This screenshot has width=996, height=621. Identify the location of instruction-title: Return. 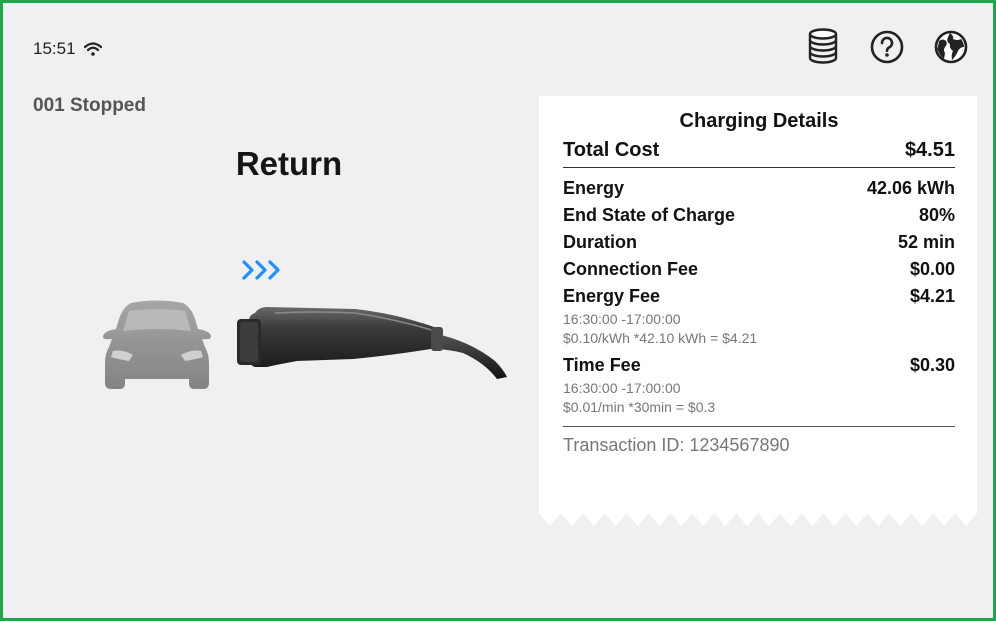
(289, 163).